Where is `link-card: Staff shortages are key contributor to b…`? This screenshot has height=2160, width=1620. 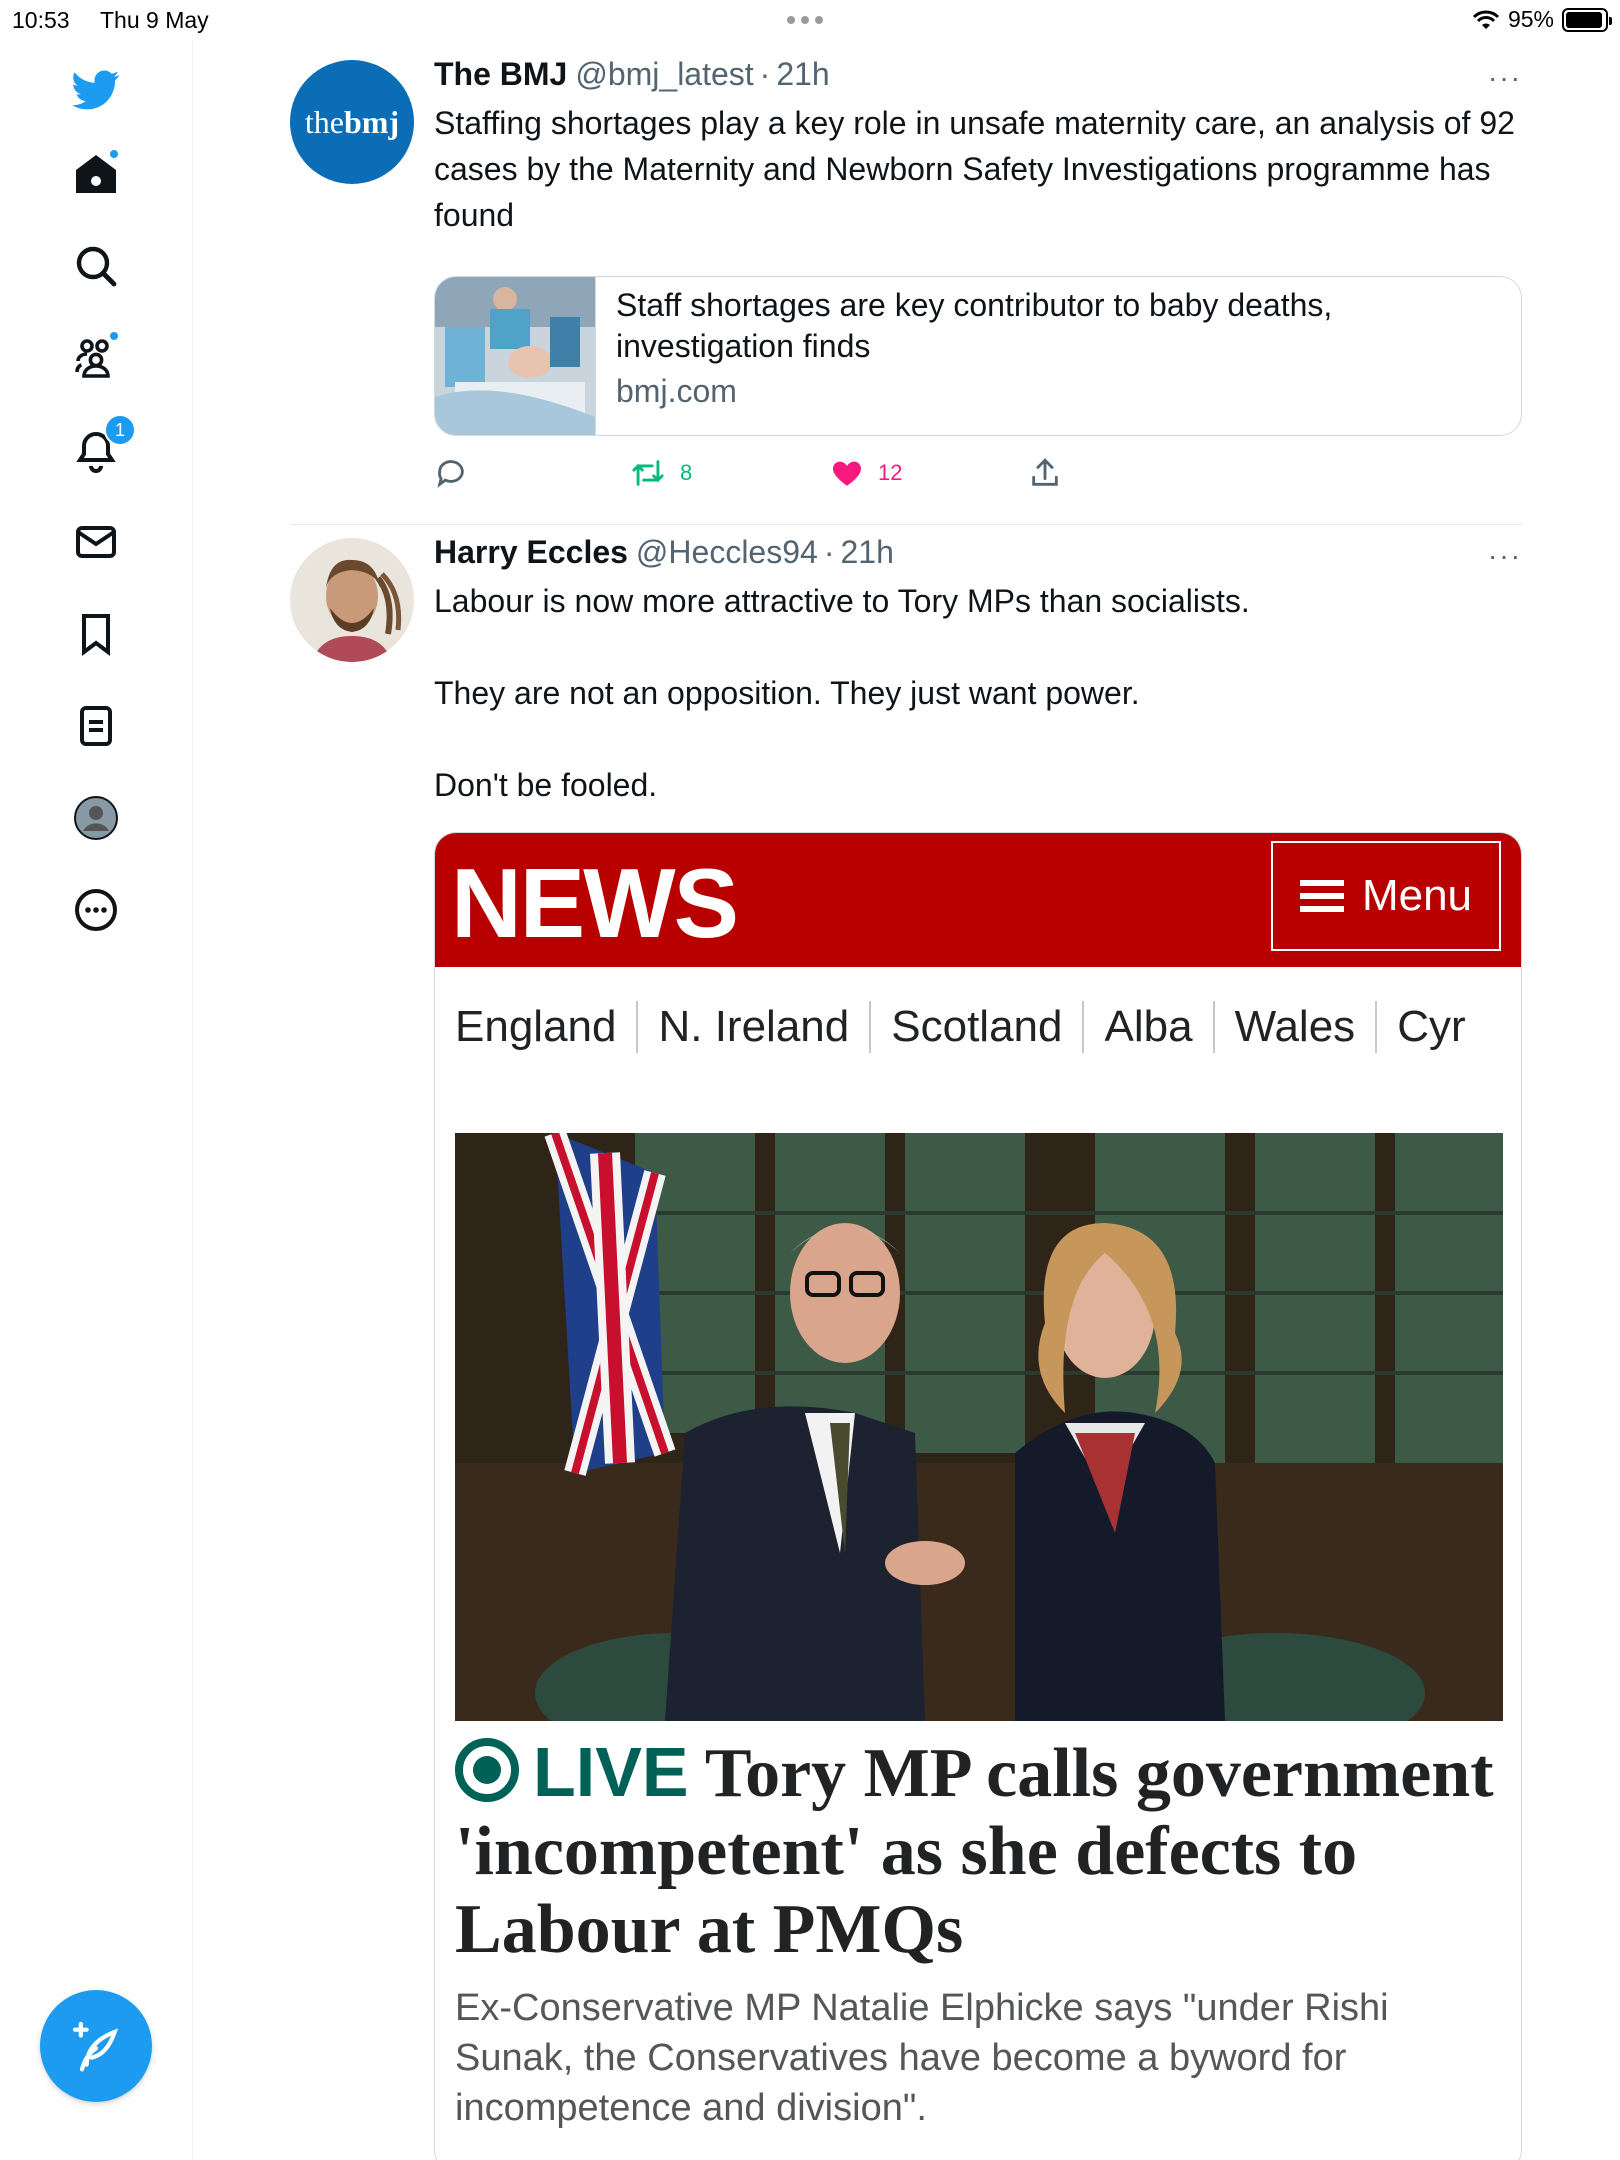
link-card: Staff shortages are key contributor to b… is located at coordinates (978, 356).